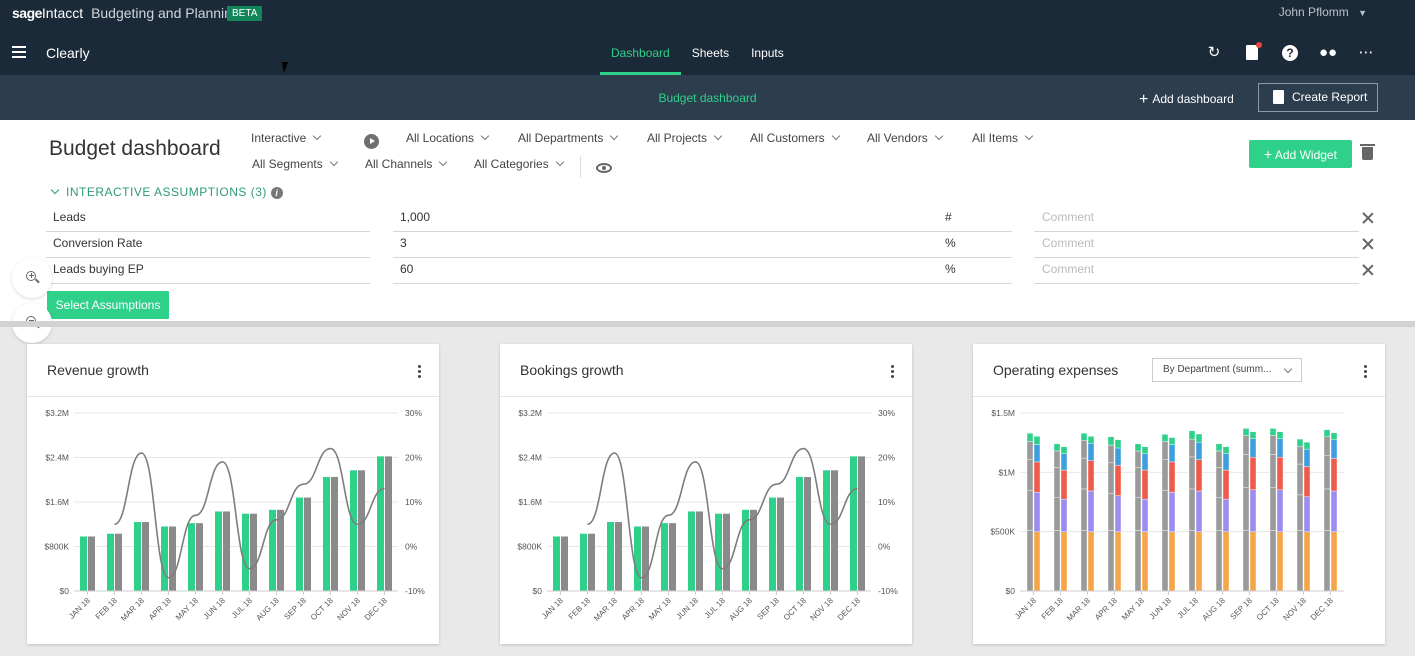 Image resolution: width=1415 pixels, height=656 pixels. Describe the element at coordinates (1002, 138) in the screenshot. I see `filter-items: All Items` at that location.